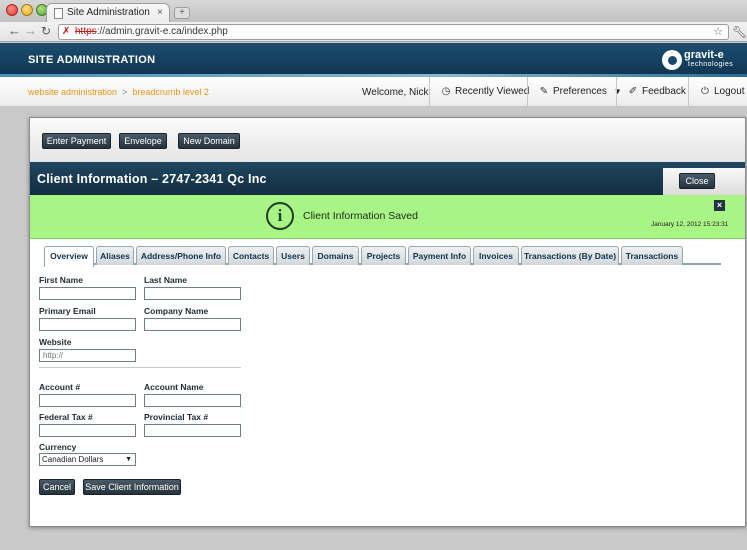 The height and width of the screenshot is (550, 747). What do you see at coordinates (87, 293) in the screenshot?
I see `first-name-field` at bounding box center [87, 293].